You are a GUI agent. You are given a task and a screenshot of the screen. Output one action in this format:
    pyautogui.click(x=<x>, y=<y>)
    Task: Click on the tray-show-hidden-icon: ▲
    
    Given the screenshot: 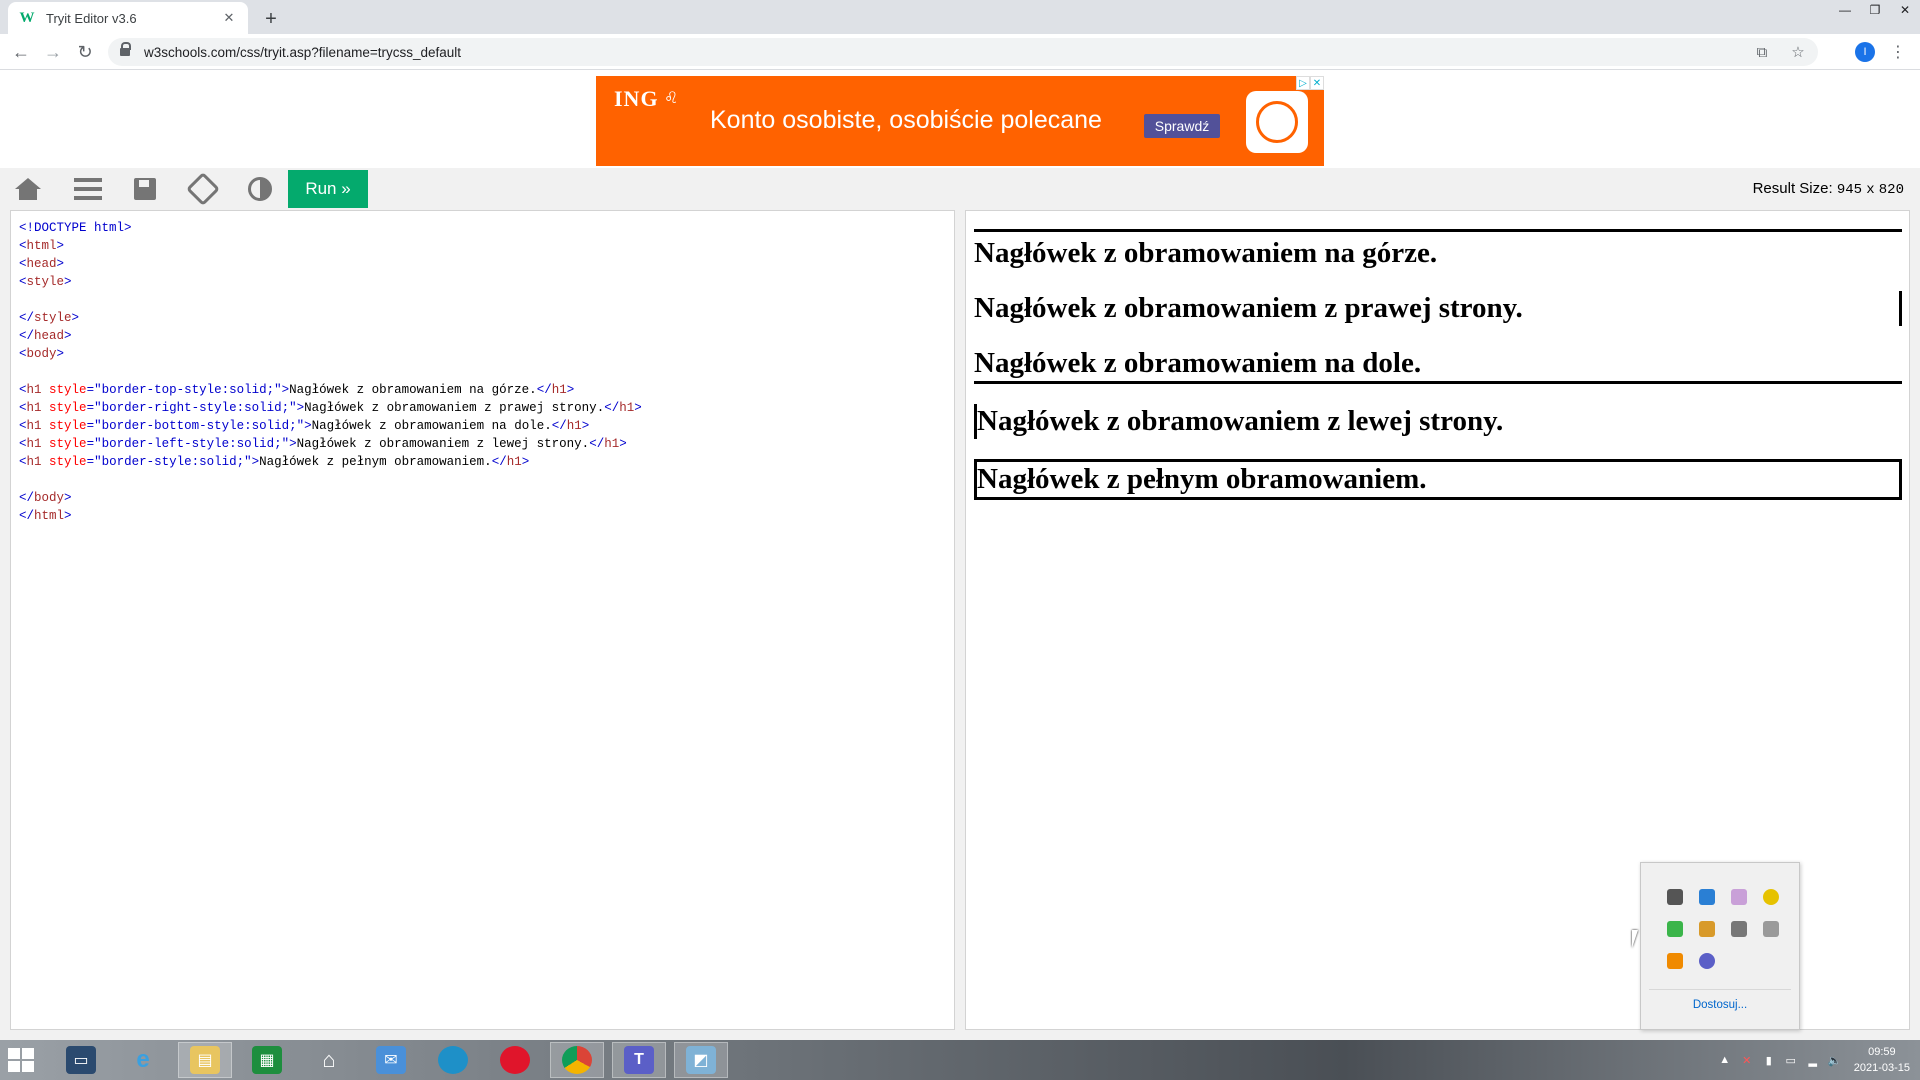 What is the action you would take?
    pyautogui.click(x=1725, y=1060)
    